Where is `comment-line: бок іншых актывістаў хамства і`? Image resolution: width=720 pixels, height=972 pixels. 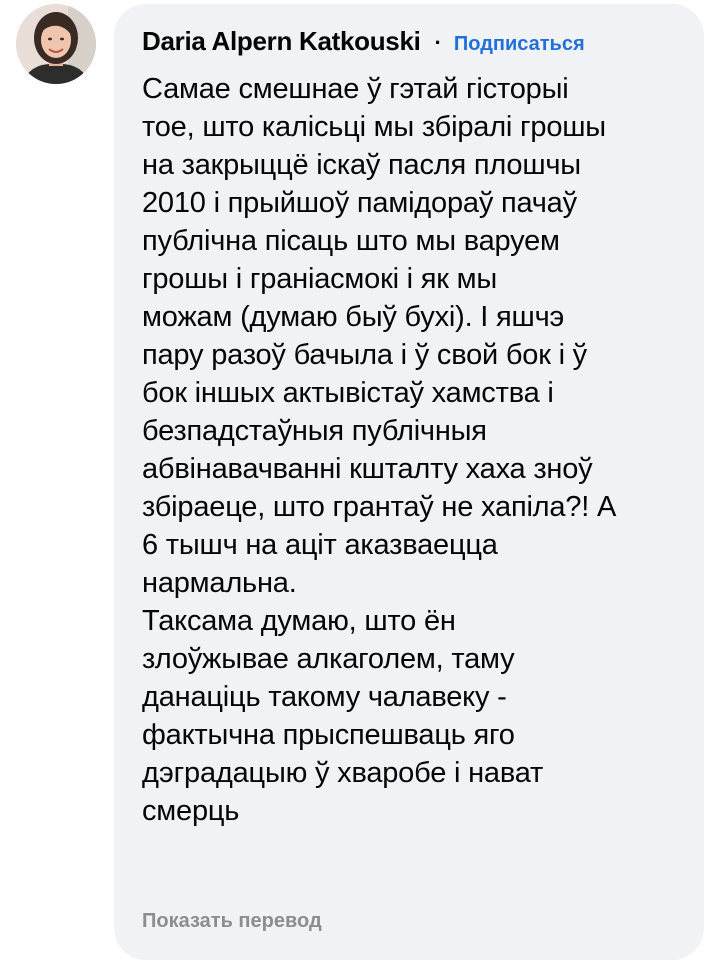
comment-line: бок іншых актывістаў хамства і is located at coordinates (348, 393).